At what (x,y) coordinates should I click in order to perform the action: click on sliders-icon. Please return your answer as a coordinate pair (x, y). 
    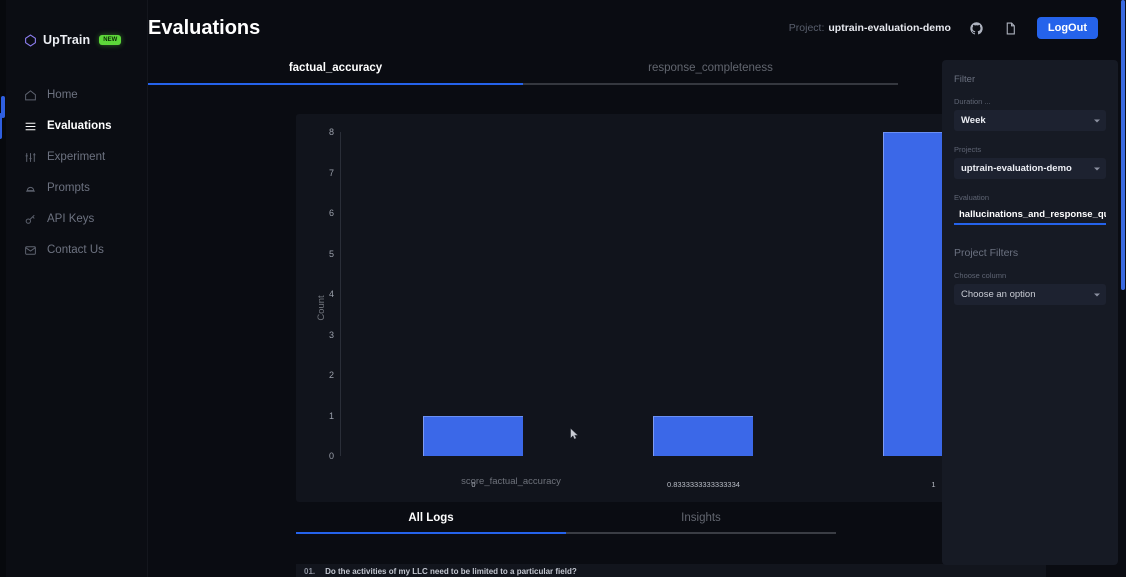
    Looking at the image, I should click on (30, 157).